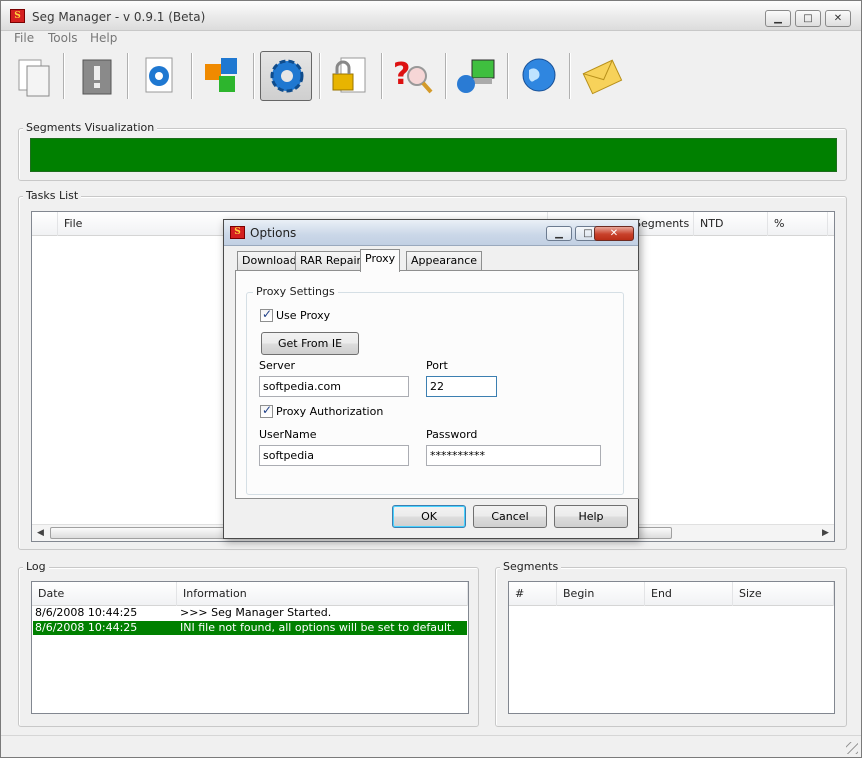  I want to click on new-task-button, so click(35, 76).